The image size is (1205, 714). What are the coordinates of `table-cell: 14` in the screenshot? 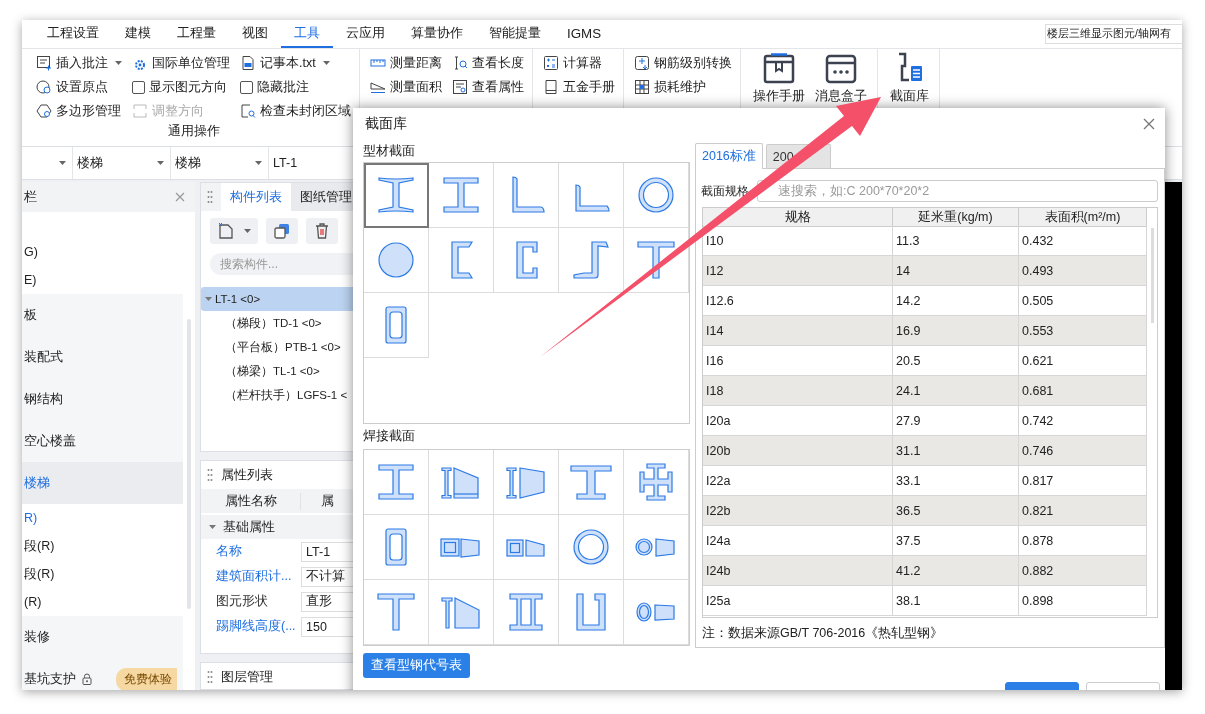 It's located at (956, 271).